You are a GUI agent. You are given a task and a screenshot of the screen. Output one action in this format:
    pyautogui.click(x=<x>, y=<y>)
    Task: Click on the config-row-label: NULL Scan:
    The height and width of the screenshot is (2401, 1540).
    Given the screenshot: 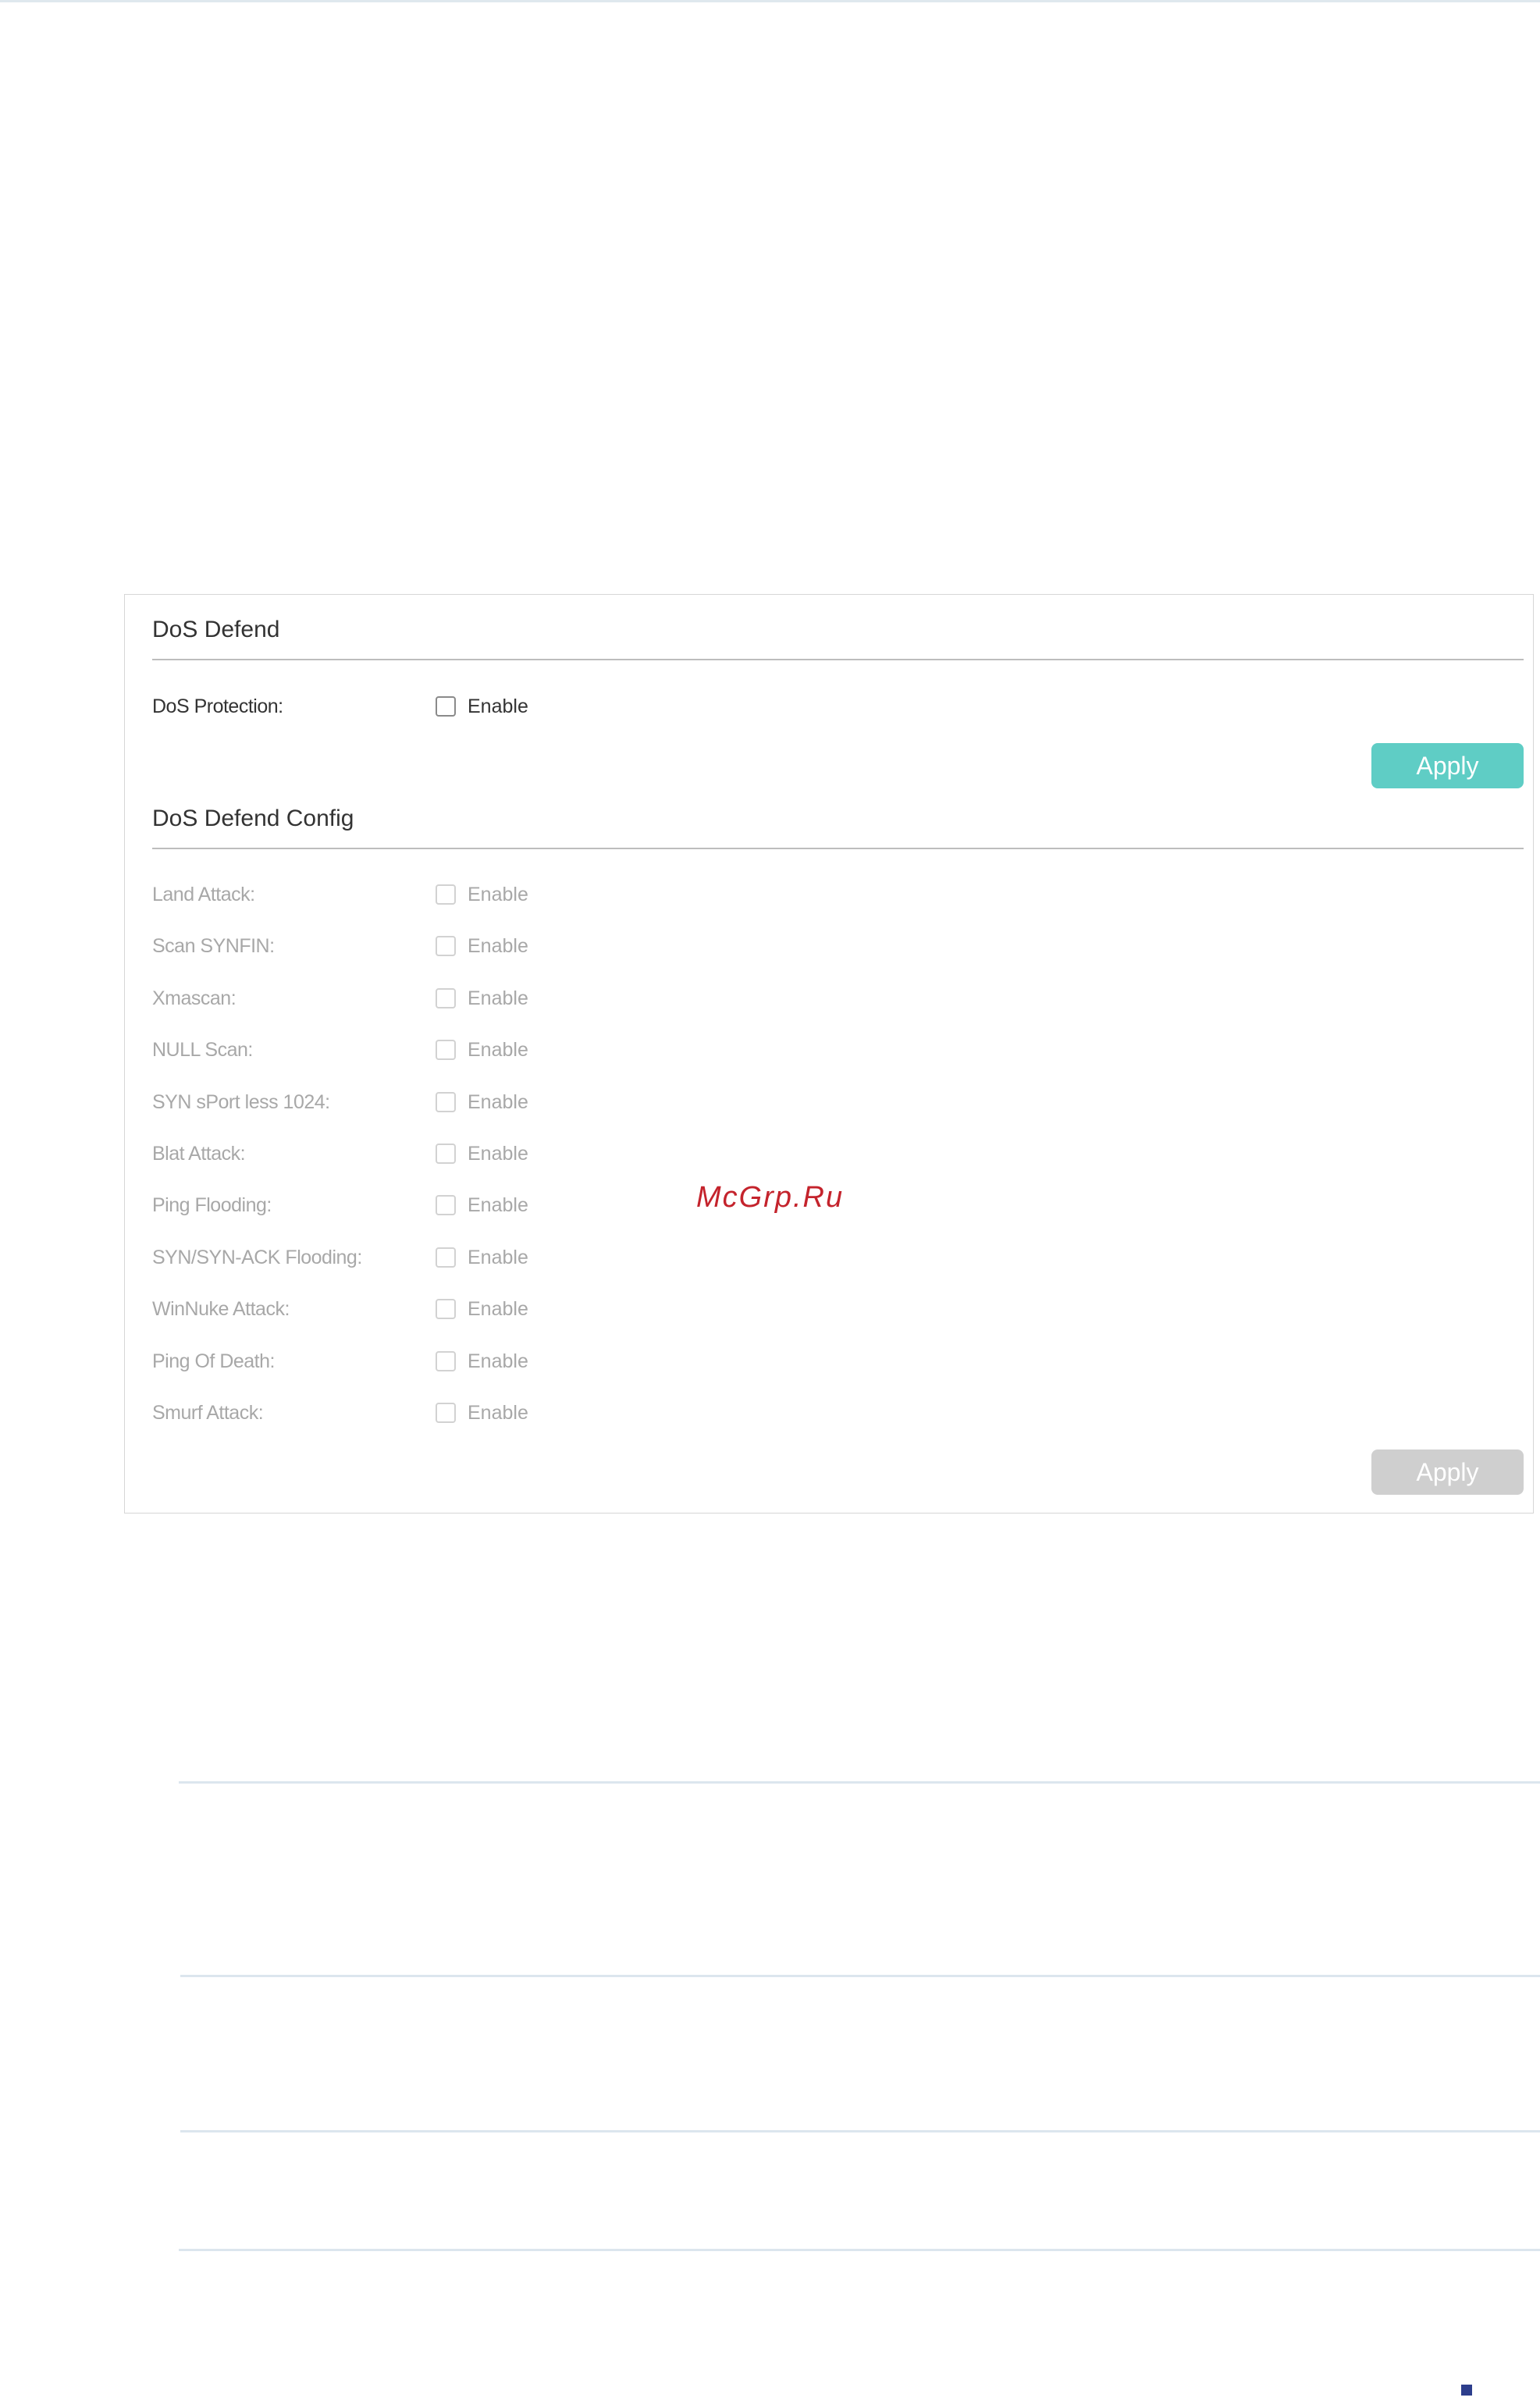 What is the action you would take?
    pyautogui.click(x=202, y=1050)
    